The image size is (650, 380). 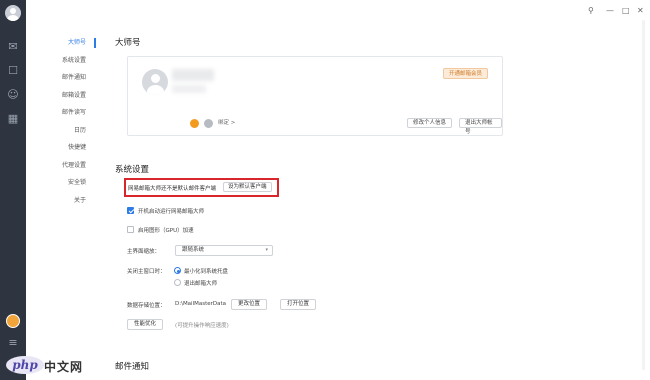 I want to click on storage-path: D:\MailMasterData, so click(x=201, y=304).